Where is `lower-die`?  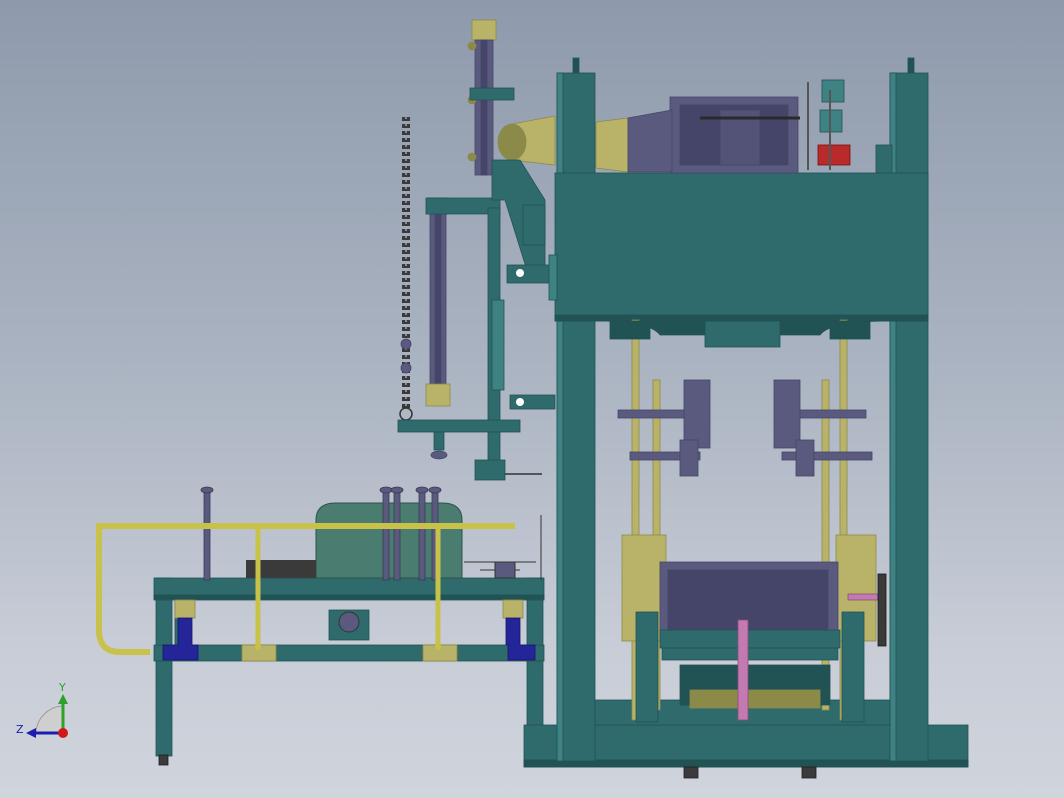 lower-die is located at coordinates (754, 628).